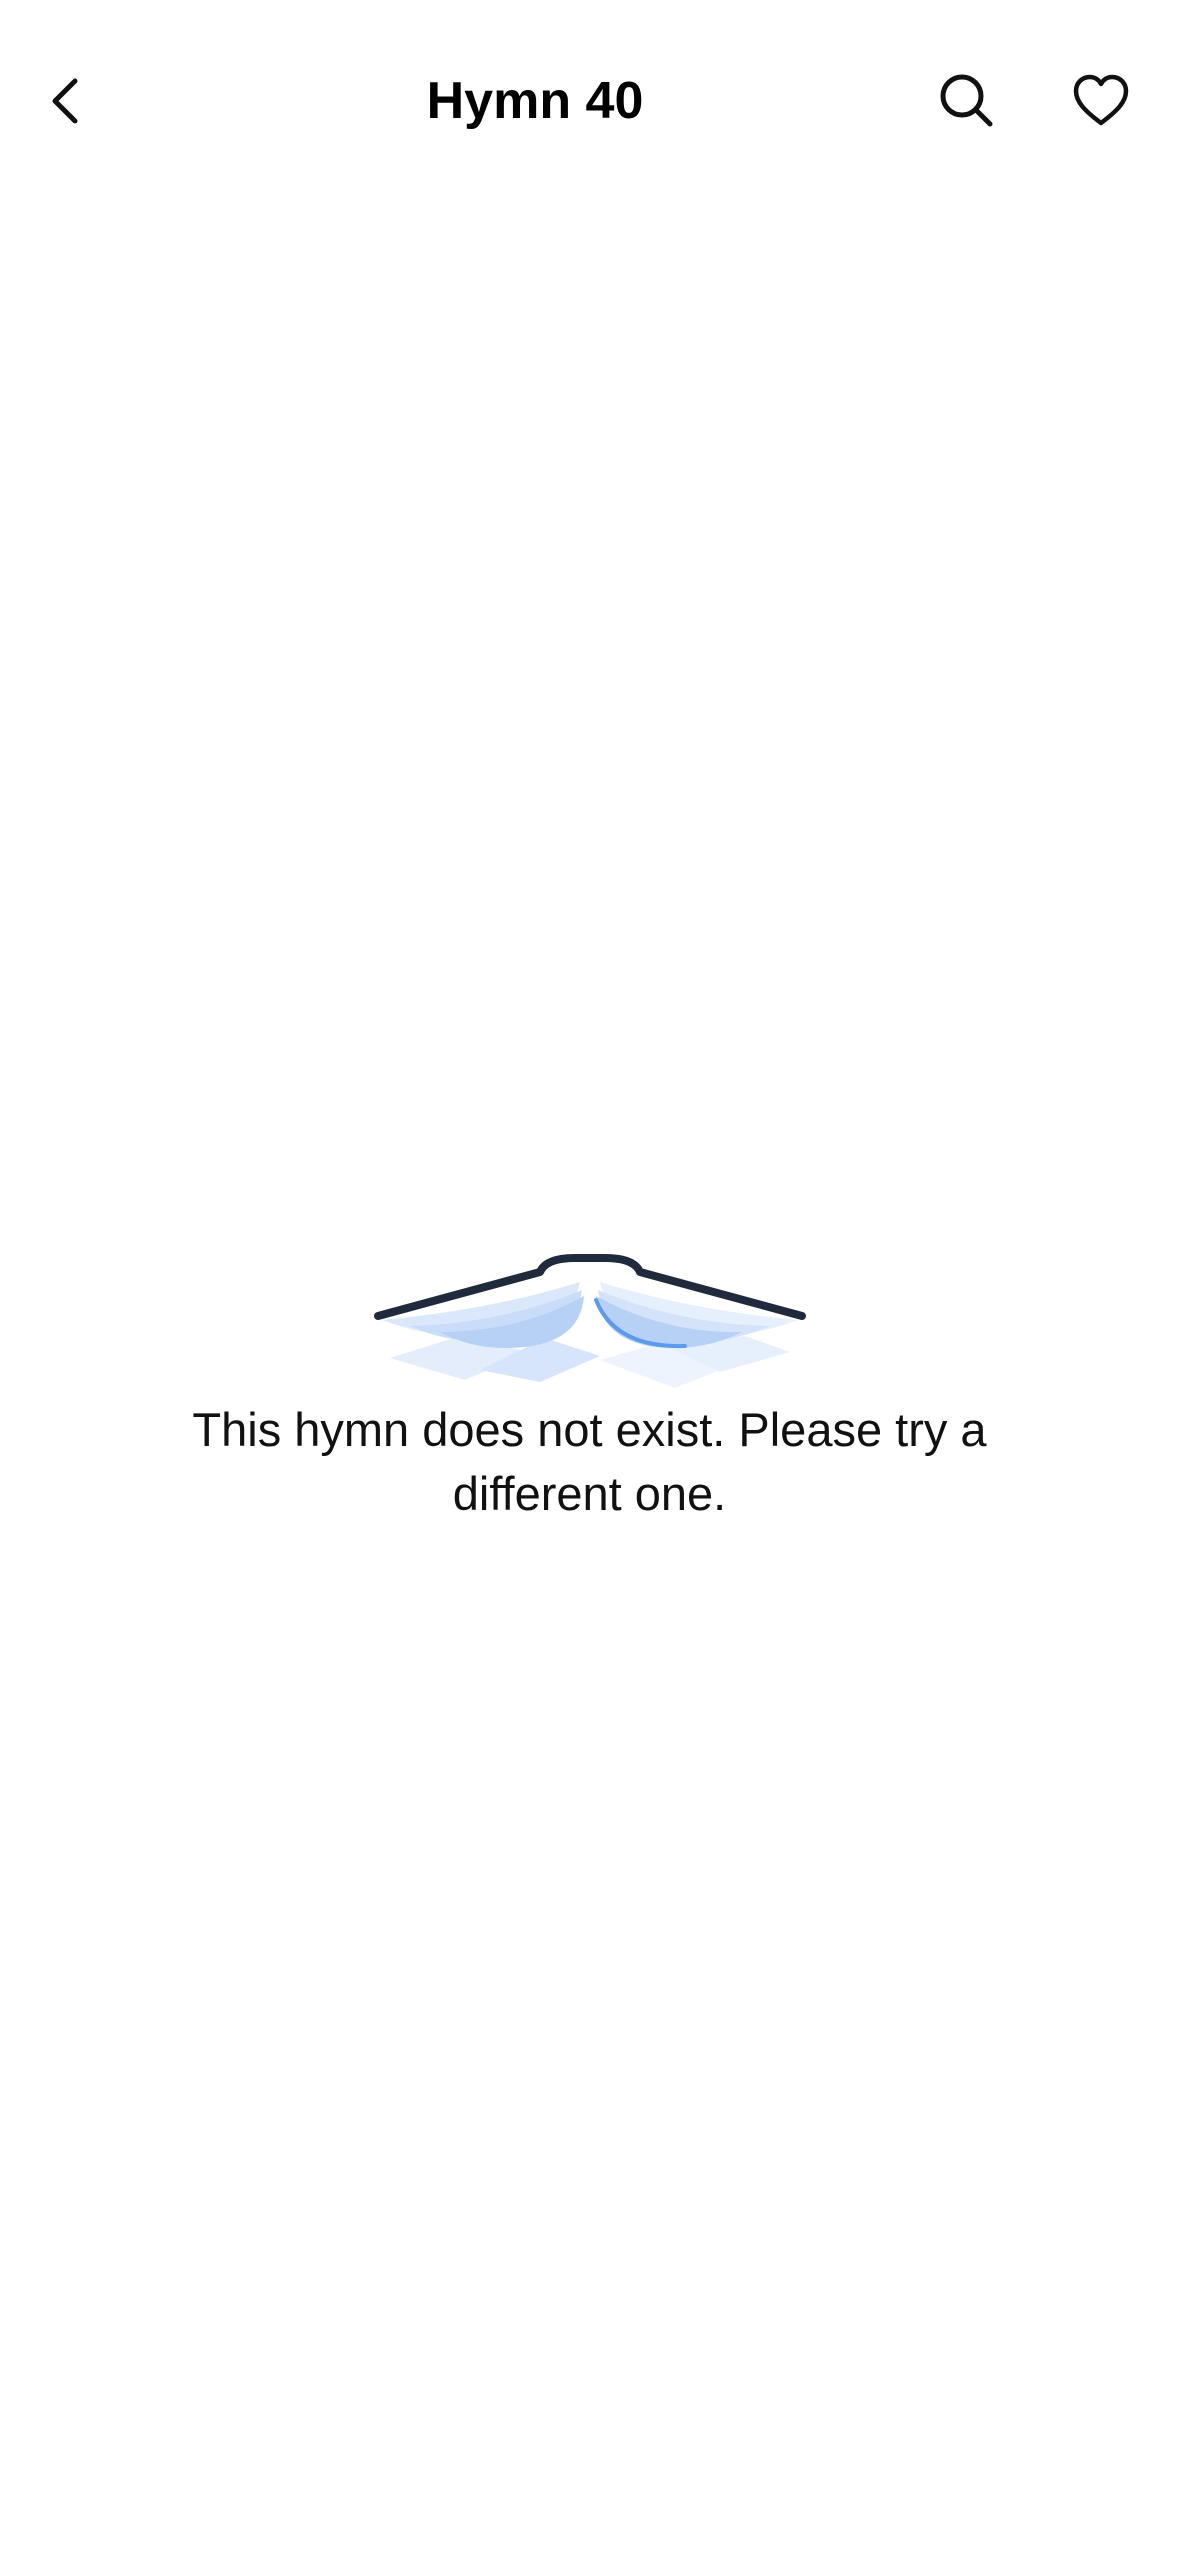 This screenshot has width=1179, height=2556. Describe the element at coordinates (535, 101) in the screenshot. I see `page-title: Hymn 40` at that location.